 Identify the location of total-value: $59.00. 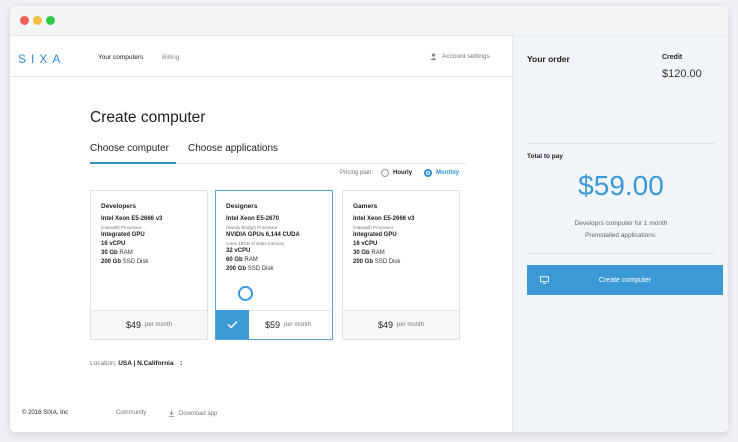
(621, 185).